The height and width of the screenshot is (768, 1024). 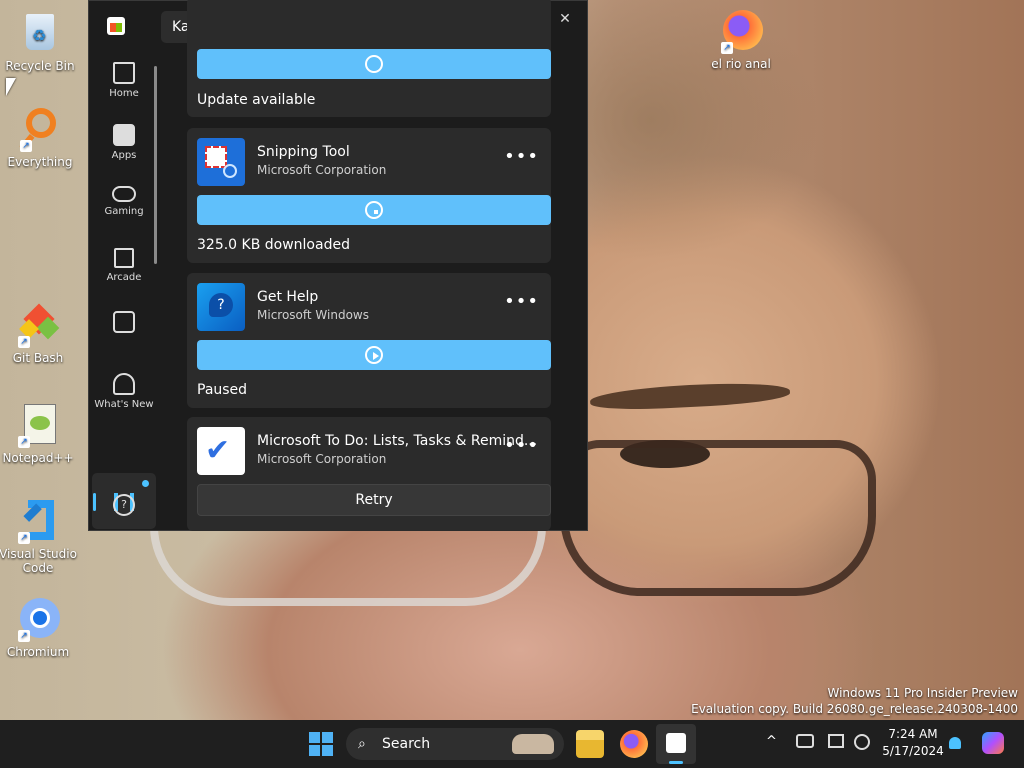 I want to click on sidebar-item-apps: Apps, so click(x=124, y=142).